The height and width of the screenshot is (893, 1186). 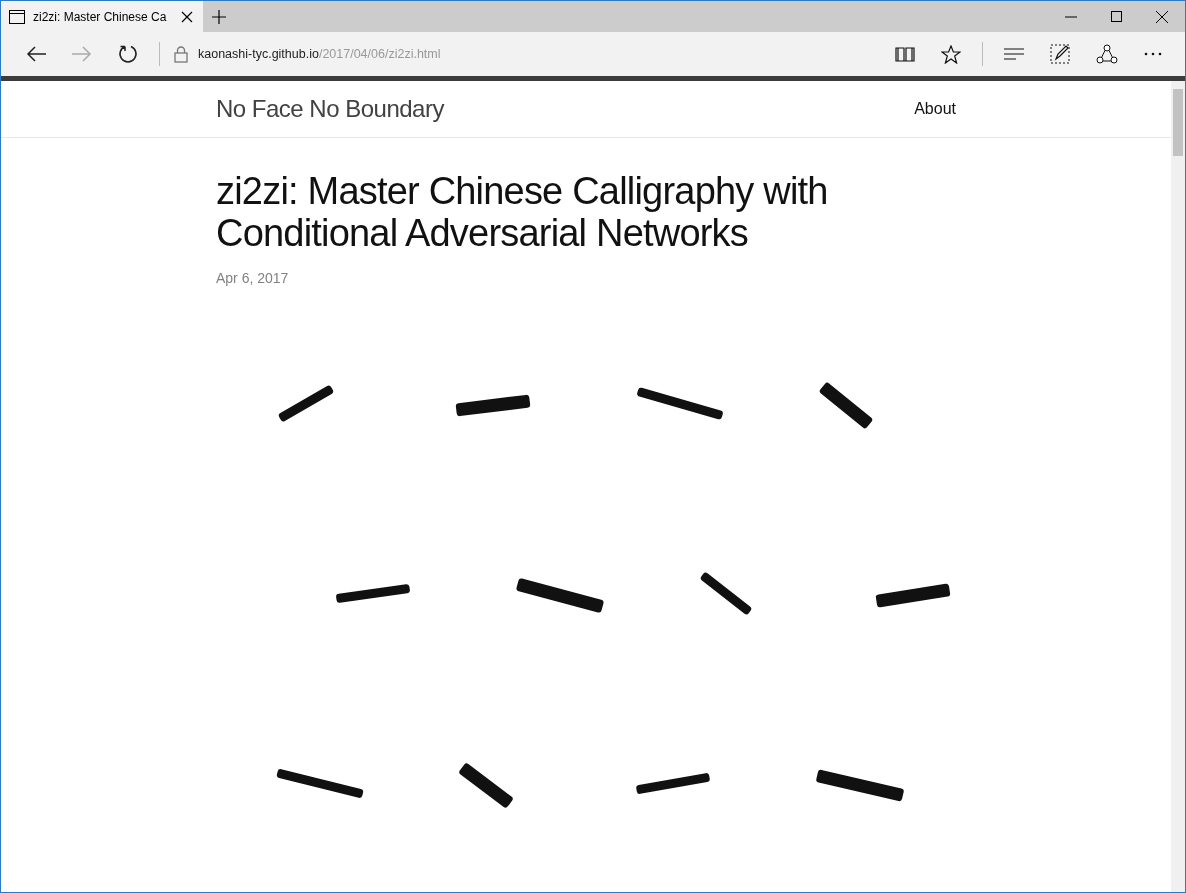 I want to click on new-tab-icon, so click(x=219, y=16).